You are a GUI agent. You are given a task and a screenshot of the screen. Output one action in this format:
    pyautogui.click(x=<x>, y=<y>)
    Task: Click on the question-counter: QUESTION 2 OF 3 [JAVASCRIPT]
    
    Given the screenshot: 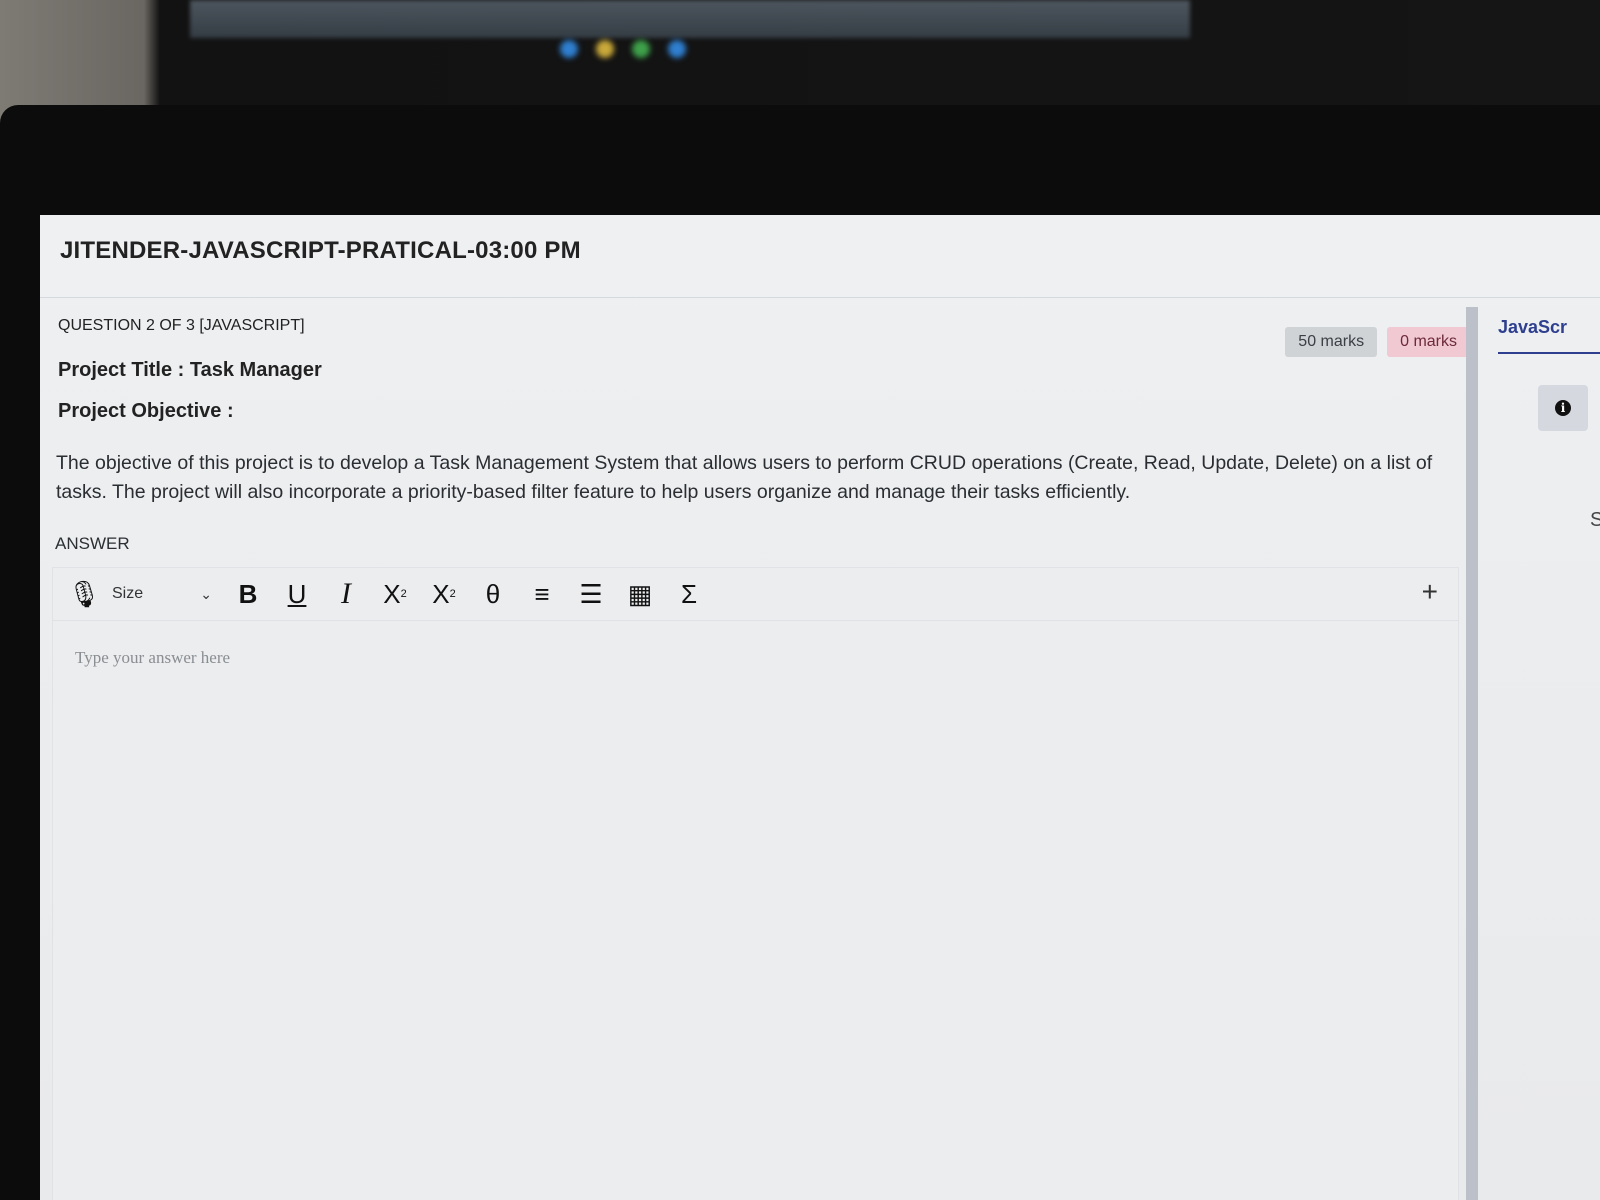 What is the action you would take?
    pyautogui.click(x=181, y=325)
    